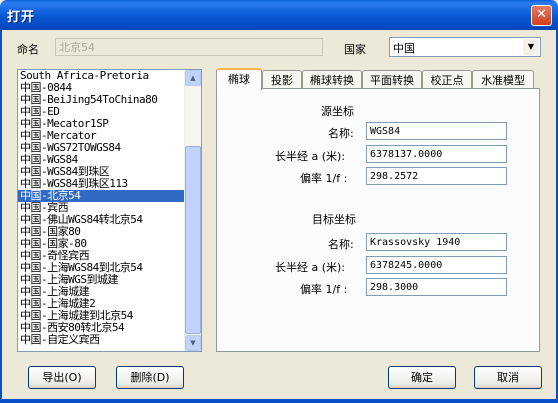  What do you see at coordinates (310, 267) in the screenshot?
I see `target-semi-major-label: 长半经 a (米):` at bounding box center [310, 267].